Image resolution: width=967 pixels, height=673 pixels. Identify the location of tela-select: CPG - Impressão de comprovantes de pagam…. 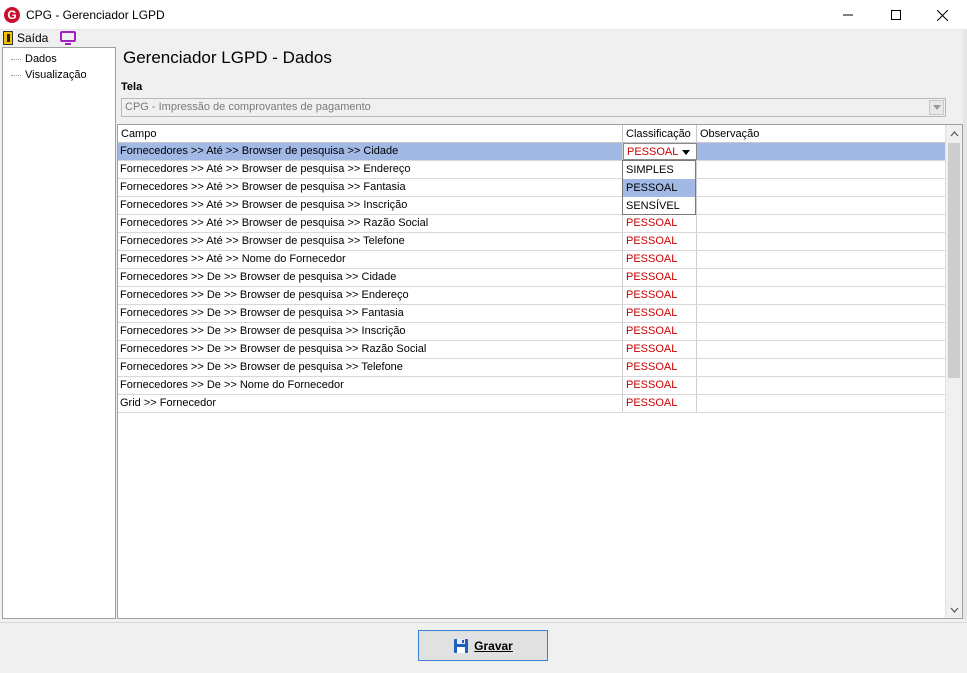
(533, 107).